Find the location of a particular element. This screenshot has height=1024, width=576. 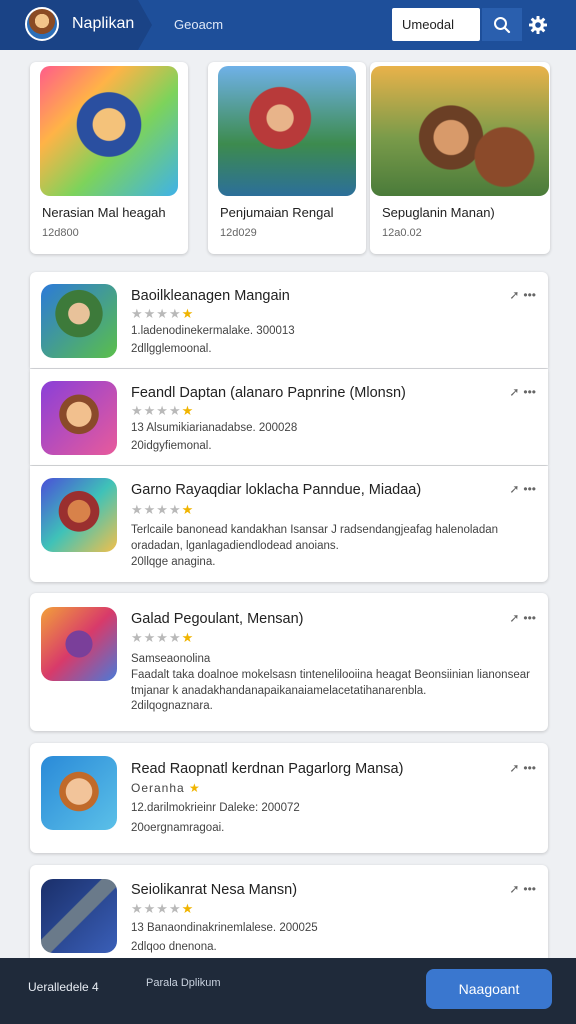

app-meta: 20idgyfiemonal. is located at coordinates (171, 446).